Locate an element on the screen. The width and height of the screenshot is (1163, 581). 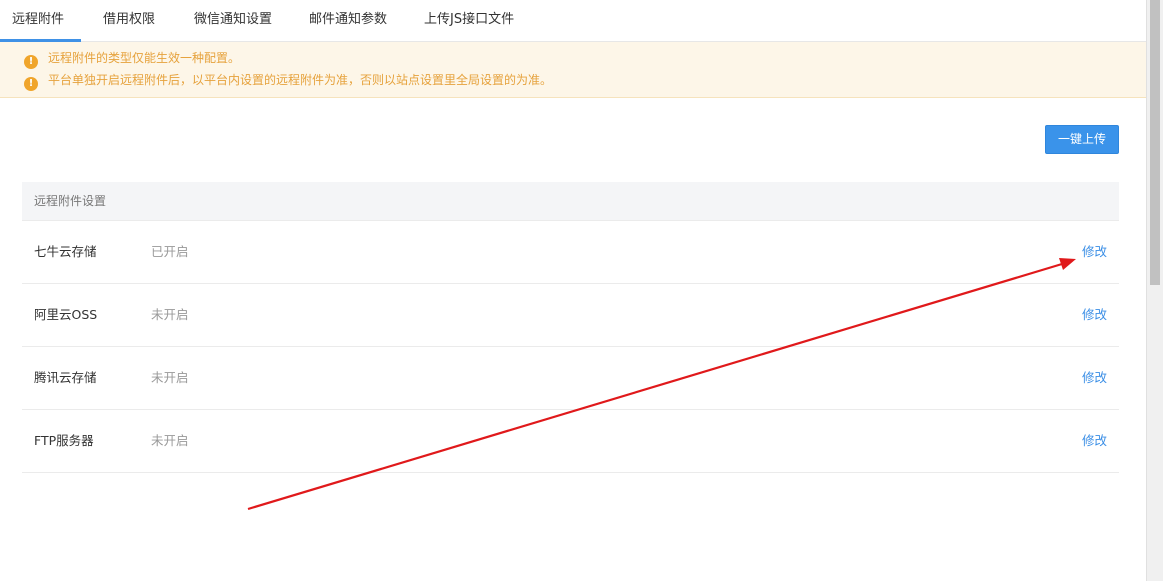
one-click-upload-button: 一键上传 is located at coordinates (1082, 139).